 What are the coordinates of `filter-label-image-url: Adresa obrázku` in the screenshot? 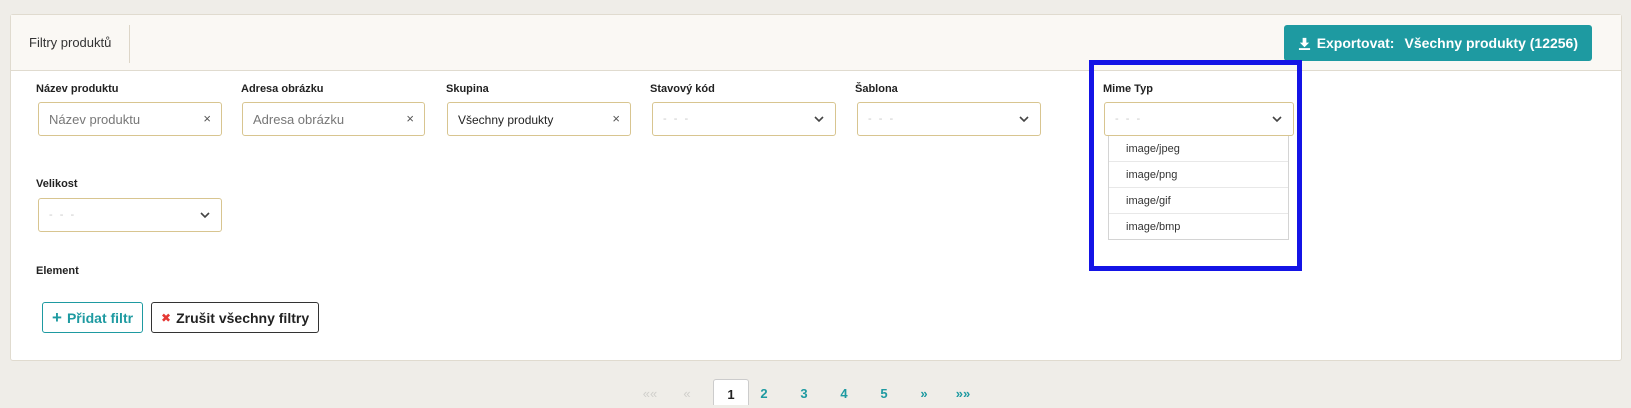 It's located at (282, 89).